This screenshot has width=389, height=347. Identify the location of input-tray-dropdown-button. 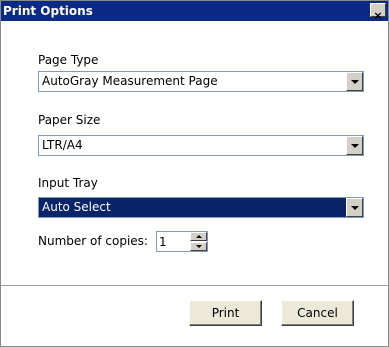
(354, 207).